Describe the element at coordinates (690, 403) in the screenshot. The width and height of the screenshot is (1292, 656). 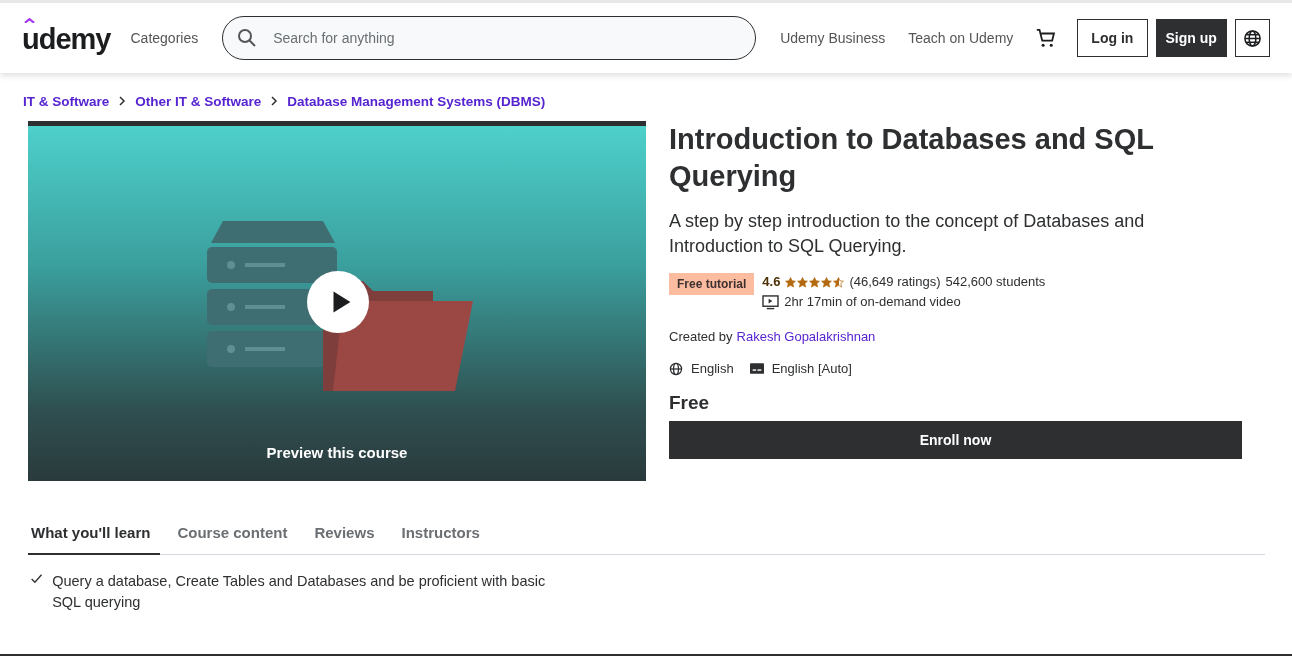
I see `course-price: Free` at that location.